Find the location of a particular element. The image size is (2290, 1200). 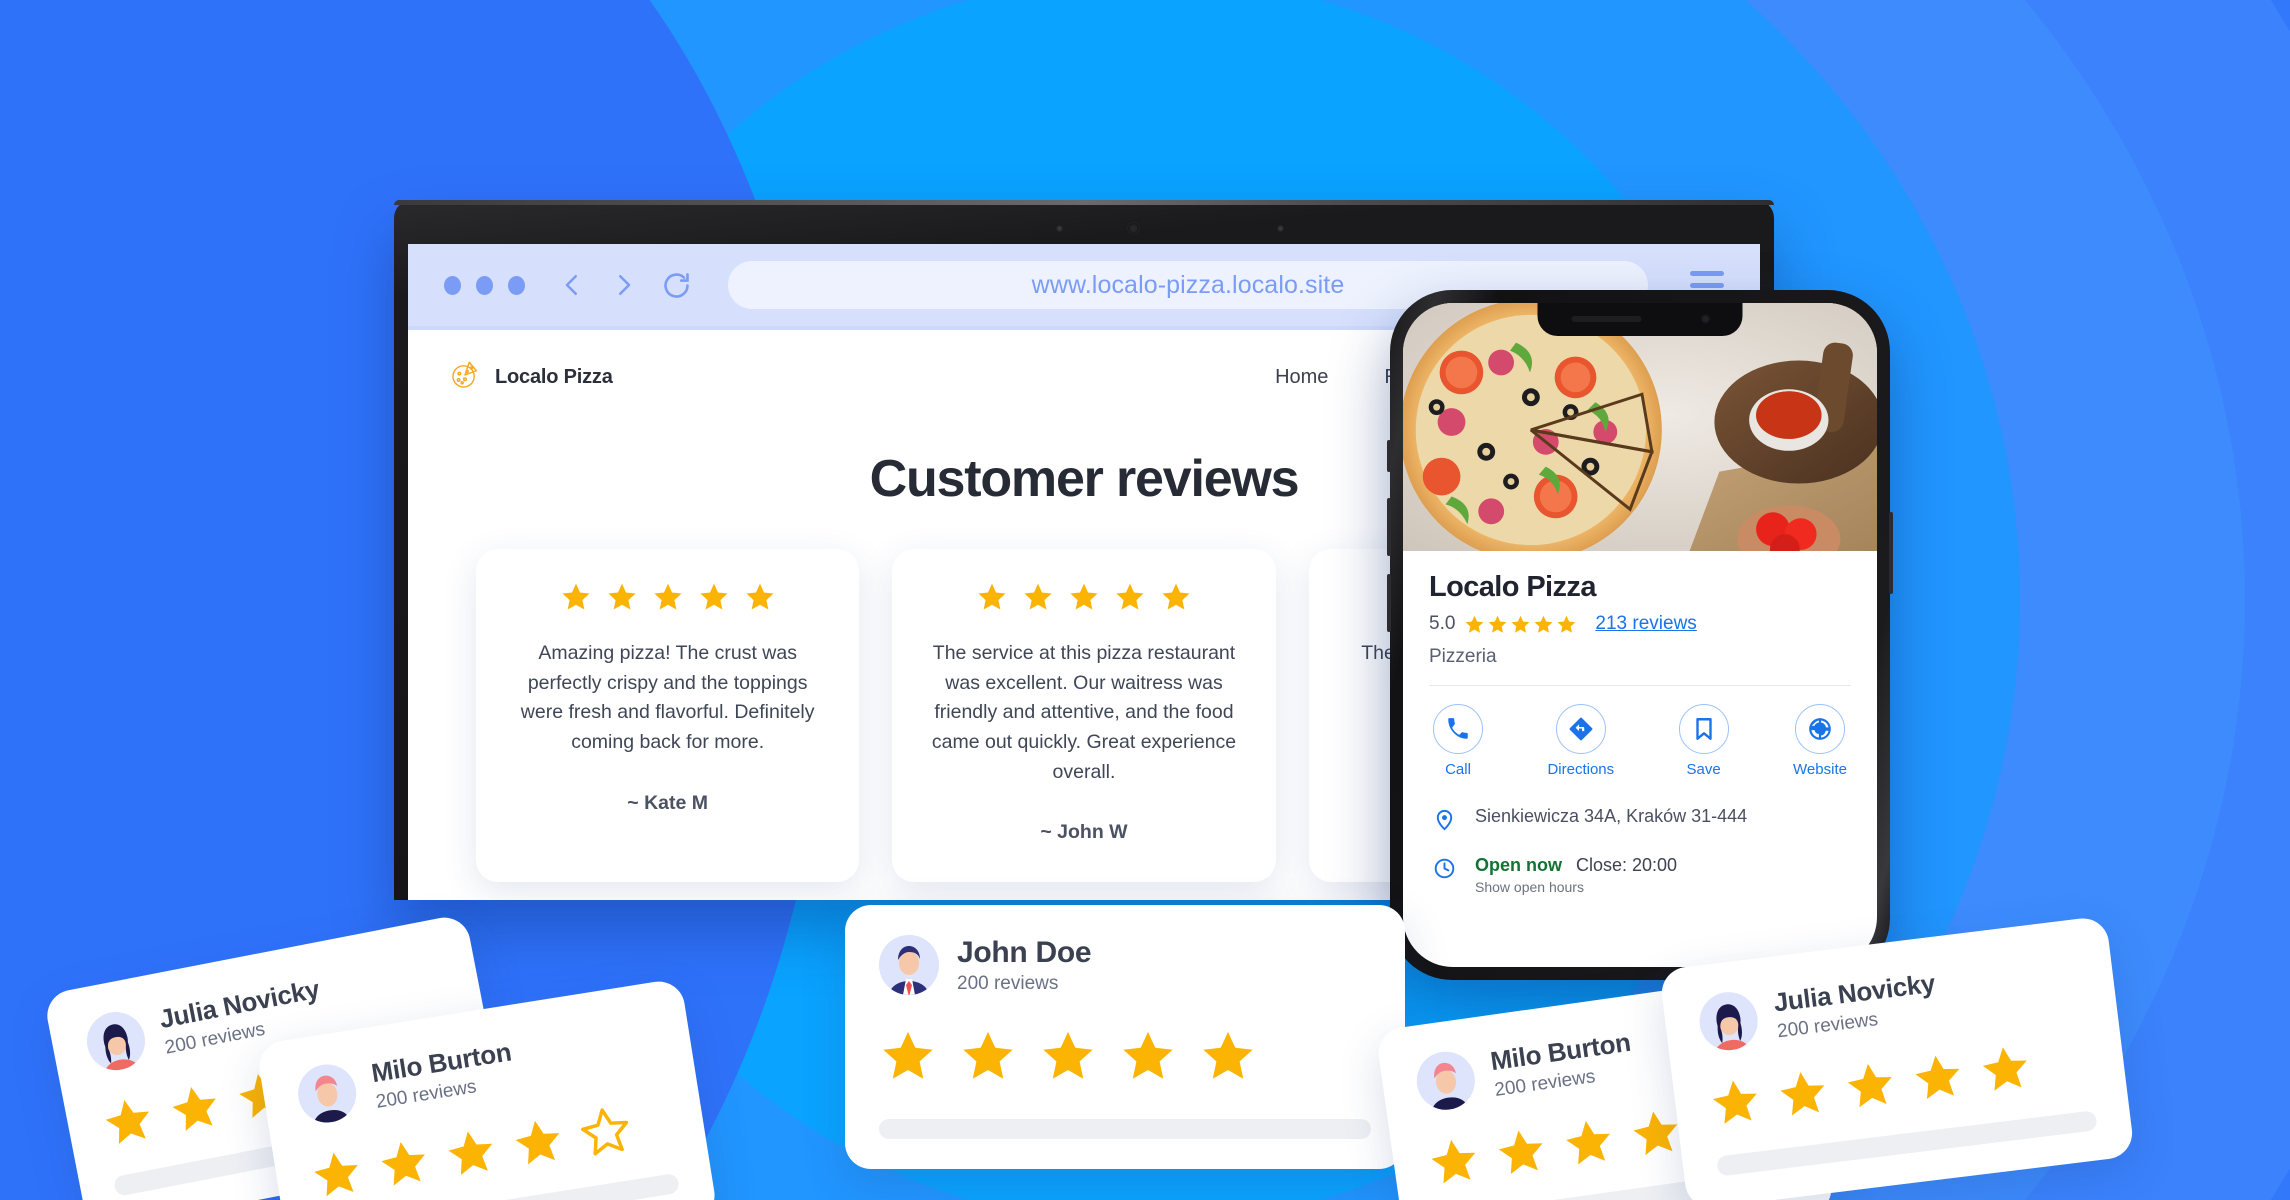

hours-block: Open now Close: 20:00 Show open hours is located at coordinates (1576, 875).